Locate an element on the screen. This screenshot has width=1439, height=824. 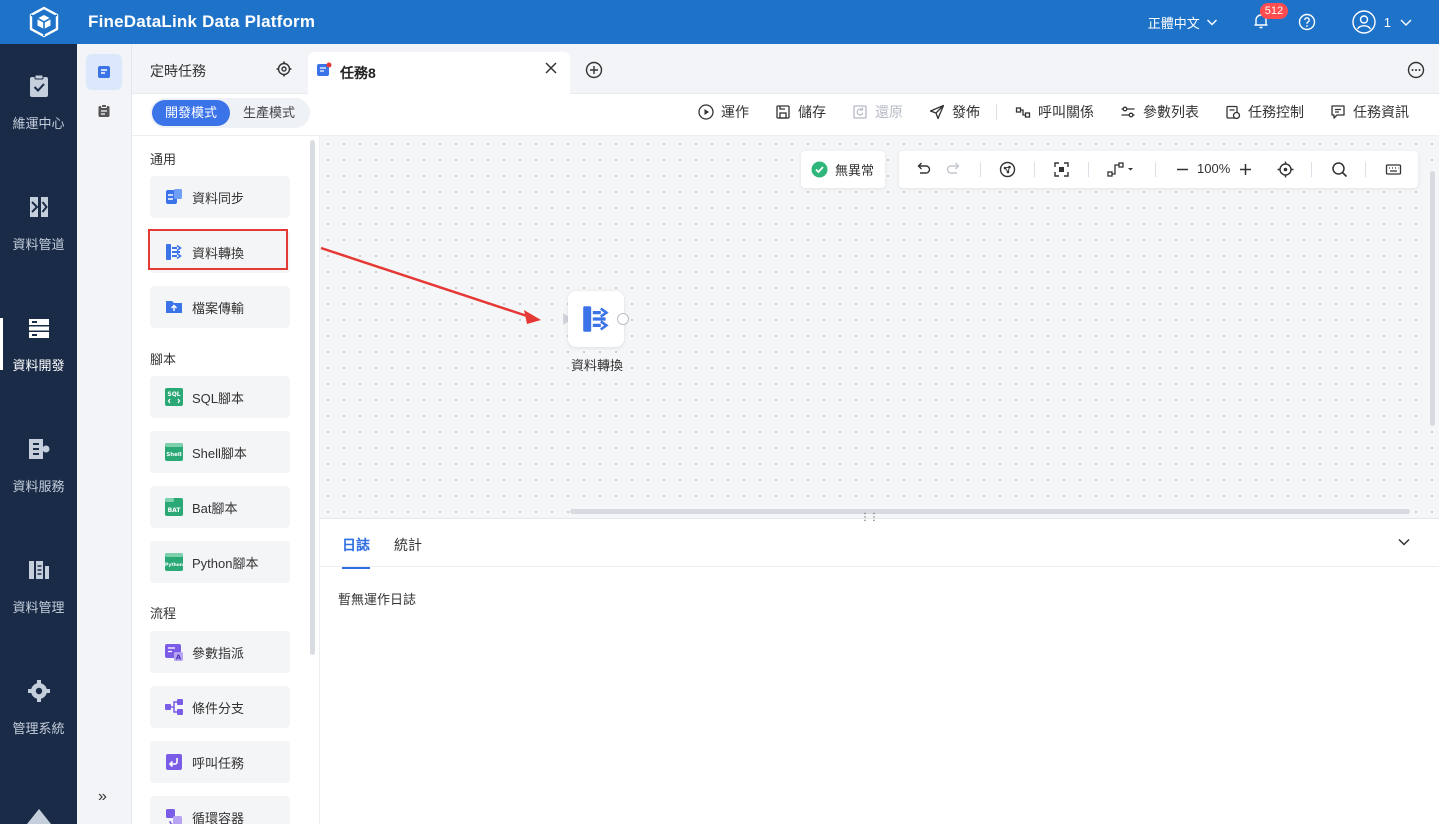
nav-item-pipeline: 資料管道 is located at coordinates (38, 223).